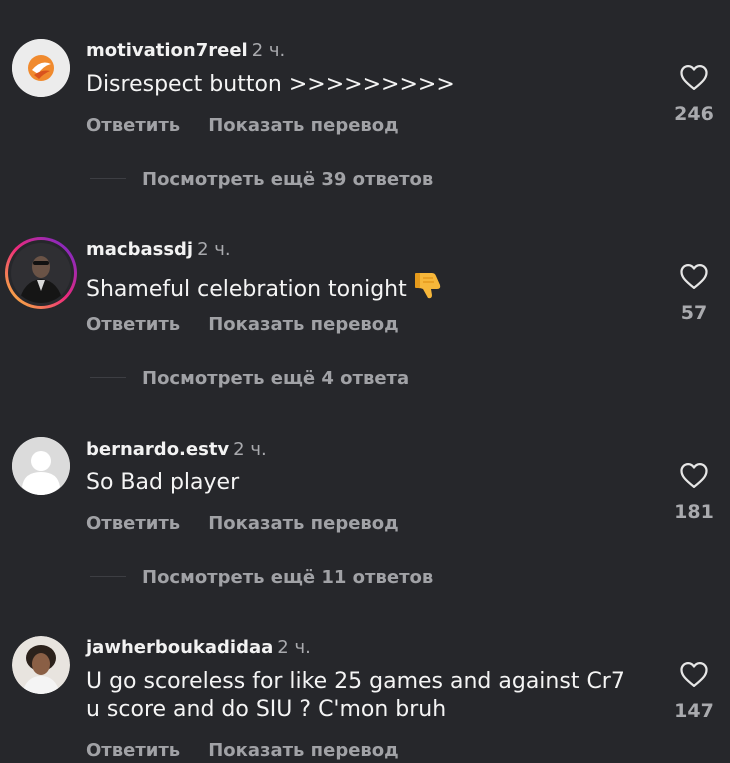 The width and height of the screenshot is (730, 763). I want to click on like-count: 246, so click(694, 114).